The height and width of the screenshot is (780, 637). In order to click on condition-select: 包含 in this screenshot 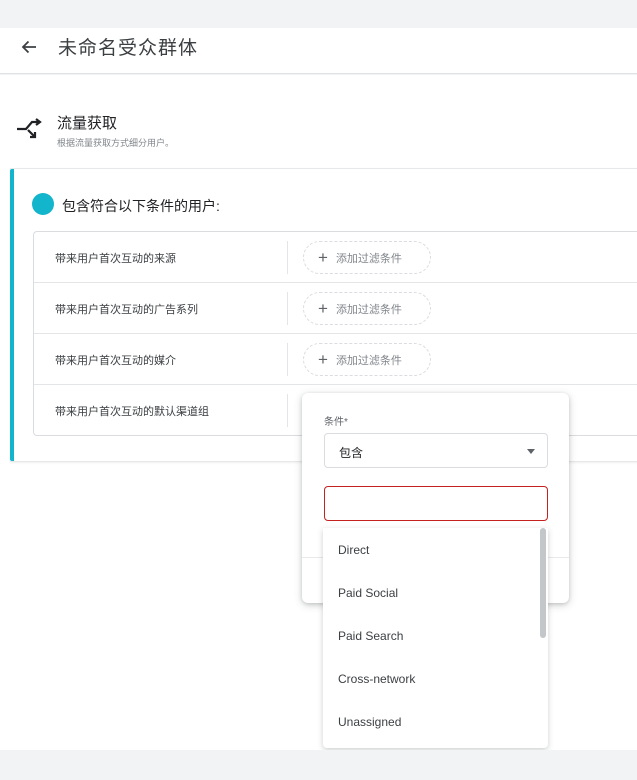, I will do `click(436, 450)`.